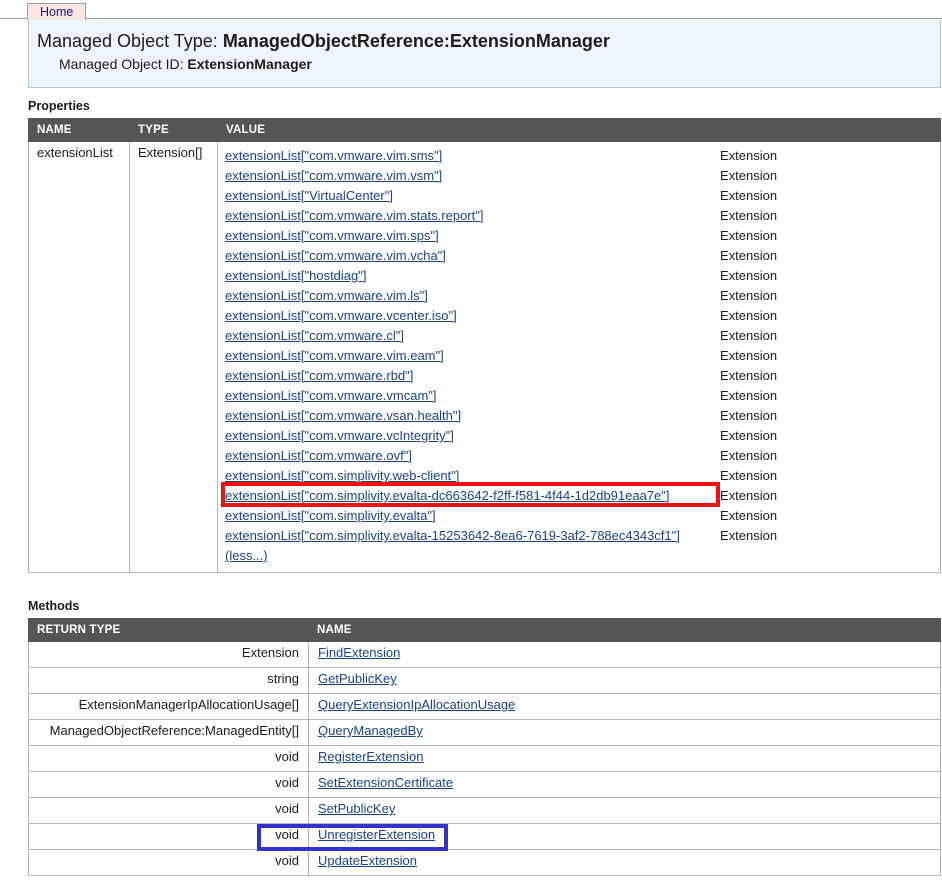  What do you see at coordinates (173, 357) in the screenshot?
I see `property-type-extensionlist: Extension[]` at bounding box center [173, 357].